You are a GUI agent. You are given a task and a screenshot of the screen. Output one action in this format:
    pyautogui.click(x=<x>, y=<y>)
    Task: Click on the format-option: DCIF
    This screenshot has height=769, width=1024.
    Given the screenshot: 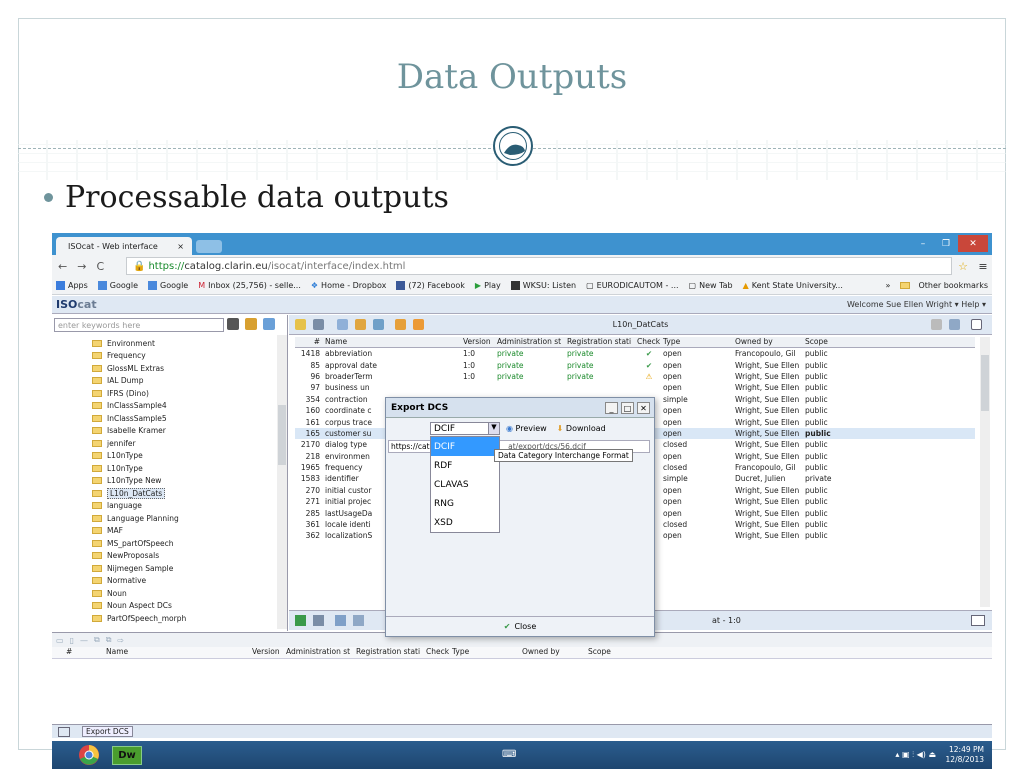 What is the action you would take?
    pyautogui.click(x=465, y=446)
    